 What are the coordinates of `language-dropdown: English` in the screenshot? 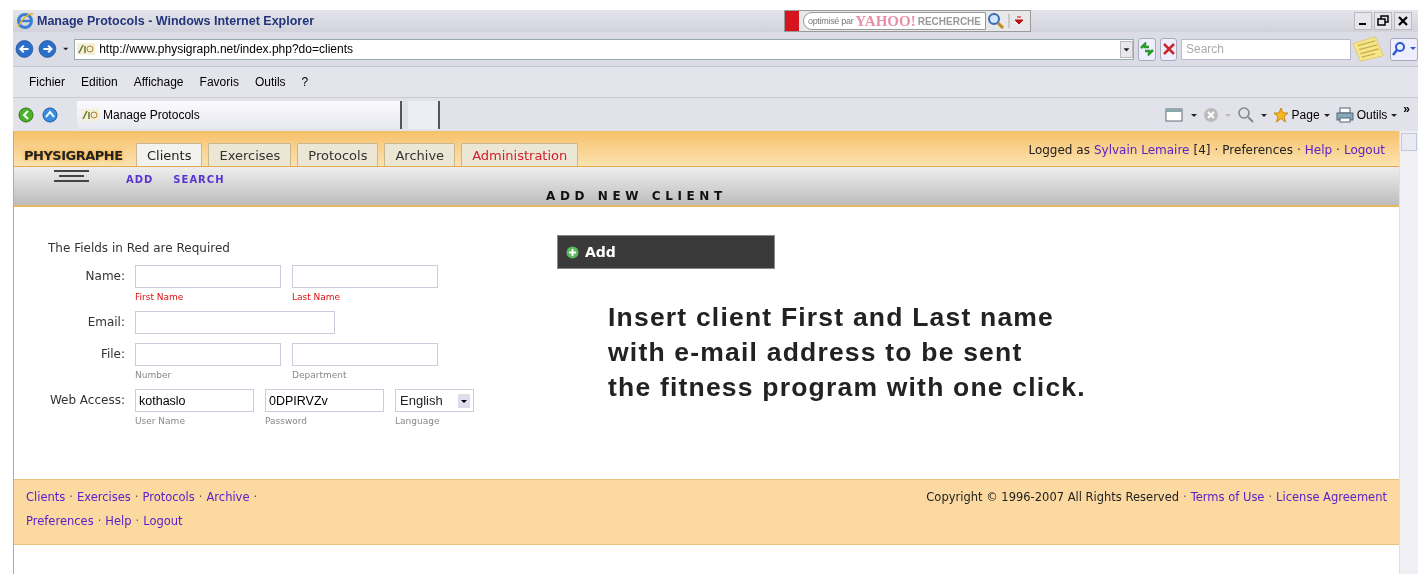 It's located at (434, 400).